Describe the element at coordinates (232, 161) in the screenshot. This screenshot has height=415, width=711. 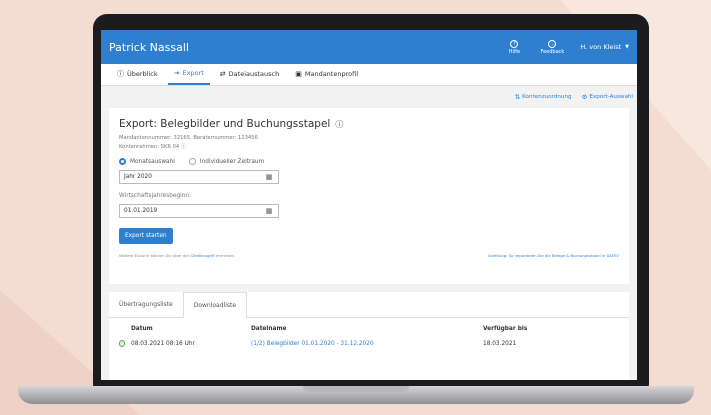
I see `radio-label: Individueller Zeitraum` at that location.